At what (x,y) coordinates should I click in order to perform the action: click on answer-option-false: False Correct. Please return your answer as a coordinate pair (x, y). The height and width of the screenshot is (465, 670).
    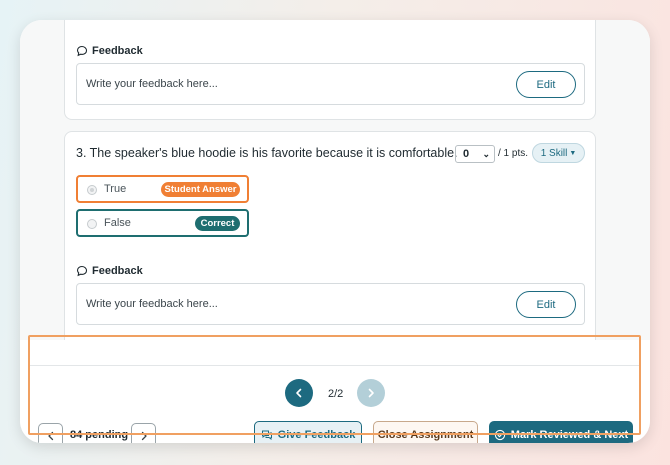
    Looking at the image, I should click on (162, 223).